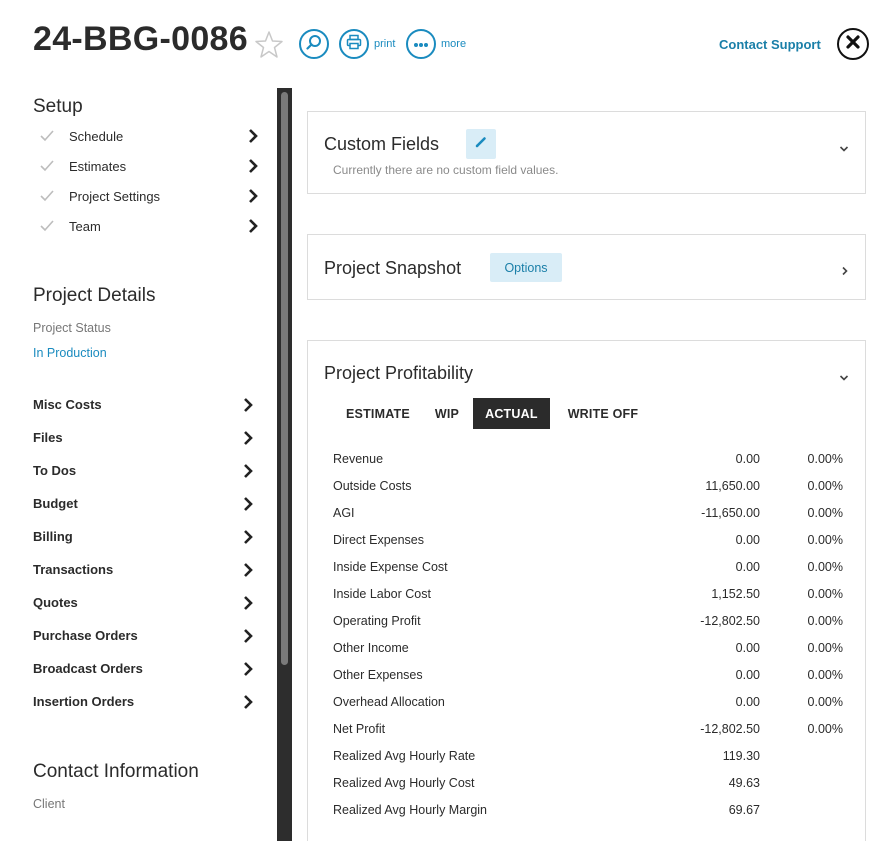 This screenshot has width=894, height=841. What do you see at coordinates (143, 603) in the screenshot?
I see `nav-item-quotes: Quotes` at bounding box center [143, 603].